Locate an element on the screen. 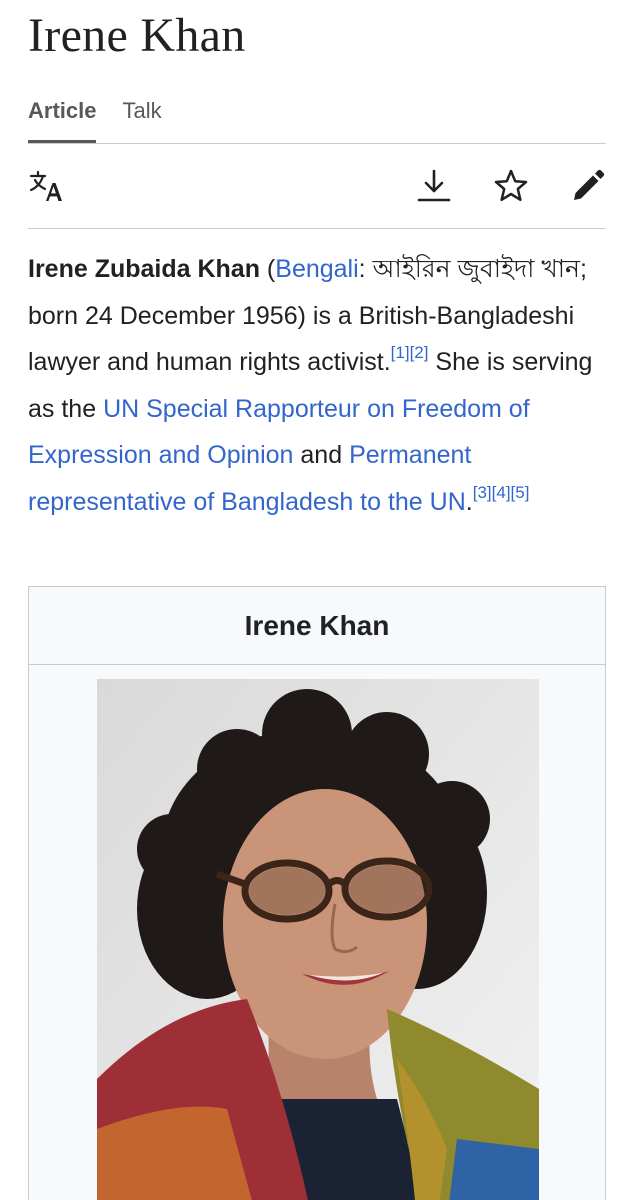  reference-2: [2] is located at coordinates (419, 352).